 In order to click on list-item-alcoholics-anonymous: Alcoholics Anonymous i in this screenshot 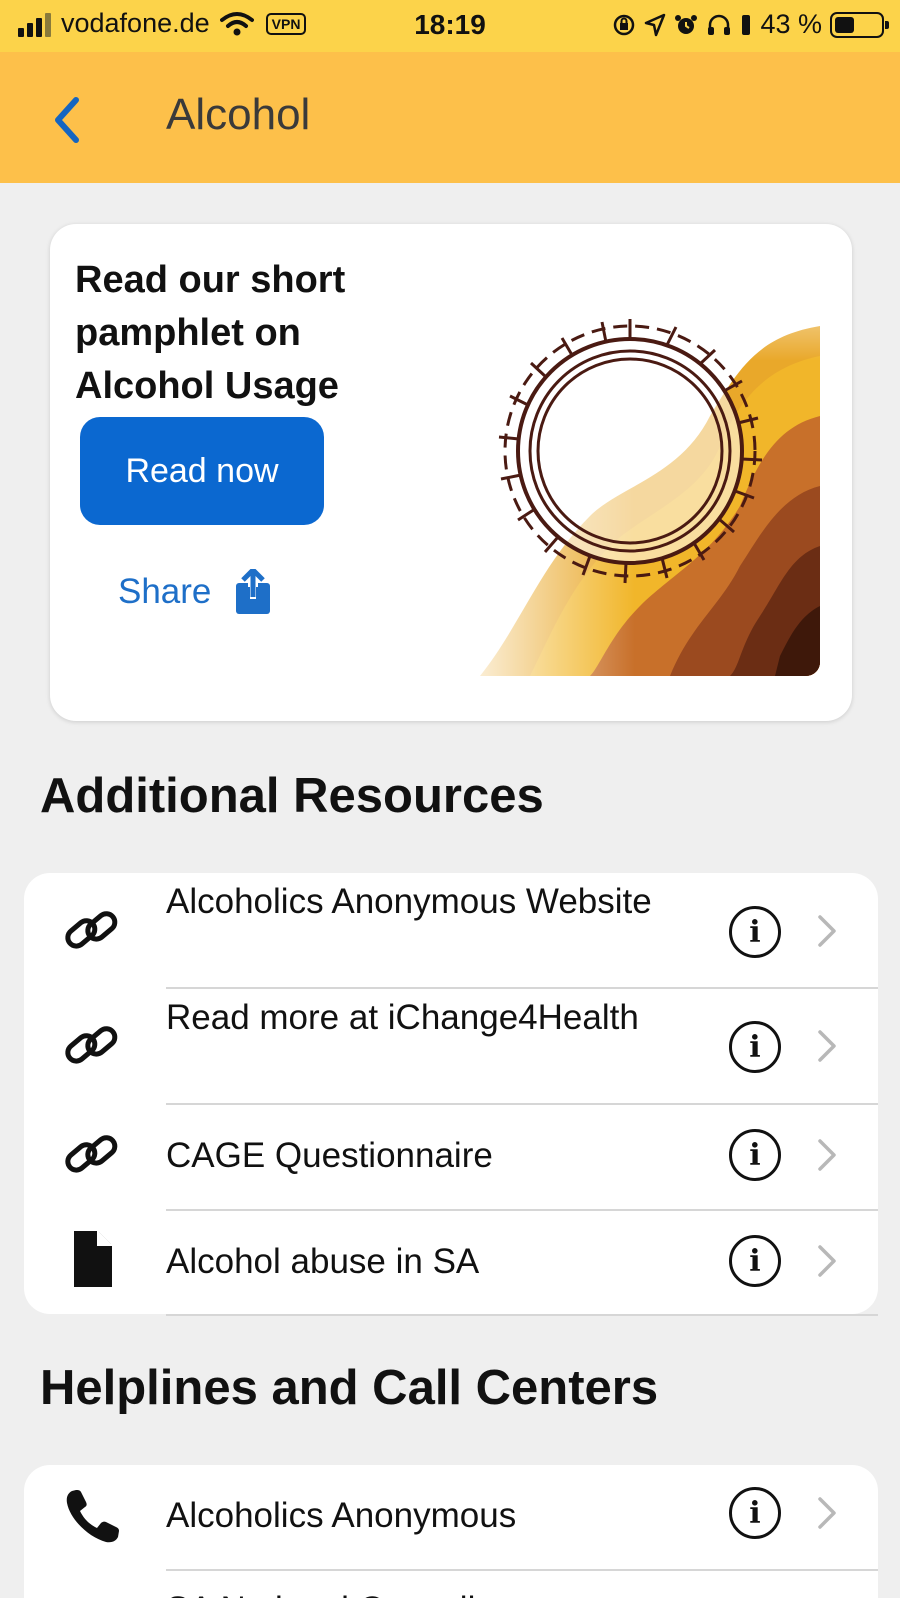, I will do `click(451, 1517)`.